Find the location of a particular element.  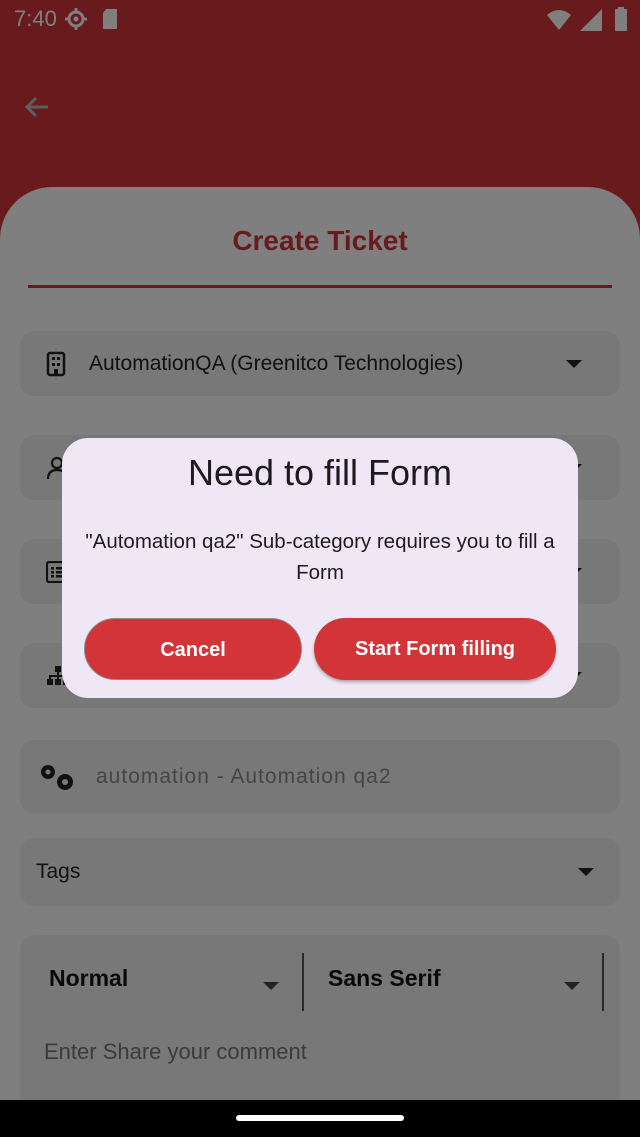

cancel-button: Cancel is located at coordinates (193, 649).